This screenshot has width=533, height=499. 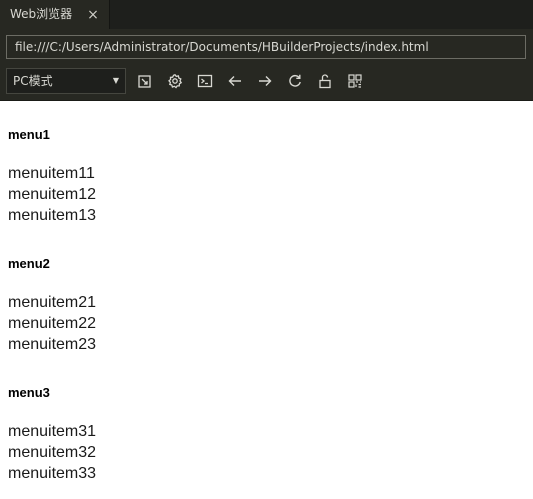 I want to click on forward-arrow-icon, so click(x=265, y=81).